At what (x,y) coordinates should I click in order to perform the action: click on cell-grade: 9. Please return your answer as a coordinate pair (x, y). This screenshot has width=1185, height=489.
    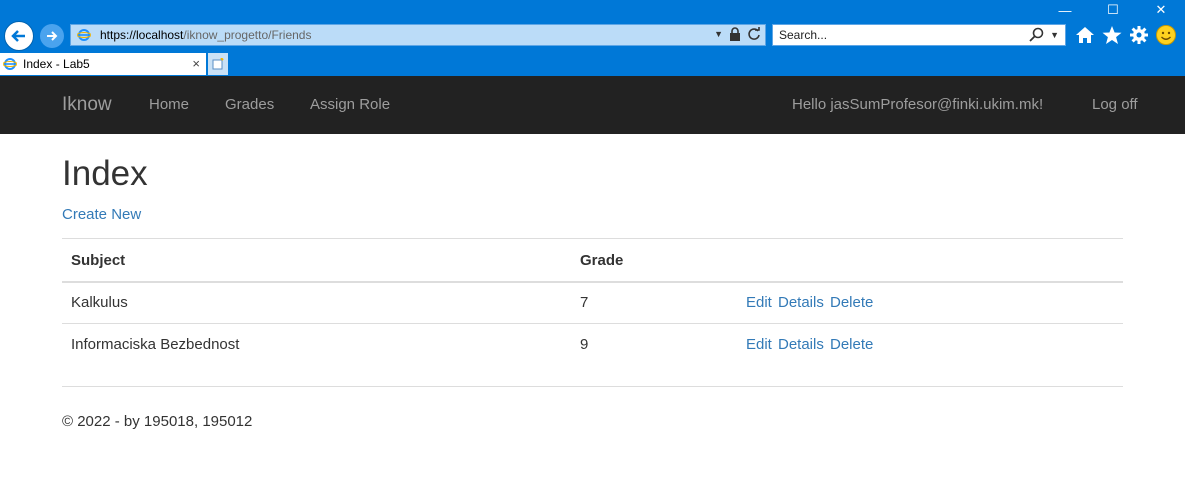
    Looking at the image, I should click on (584, 344).